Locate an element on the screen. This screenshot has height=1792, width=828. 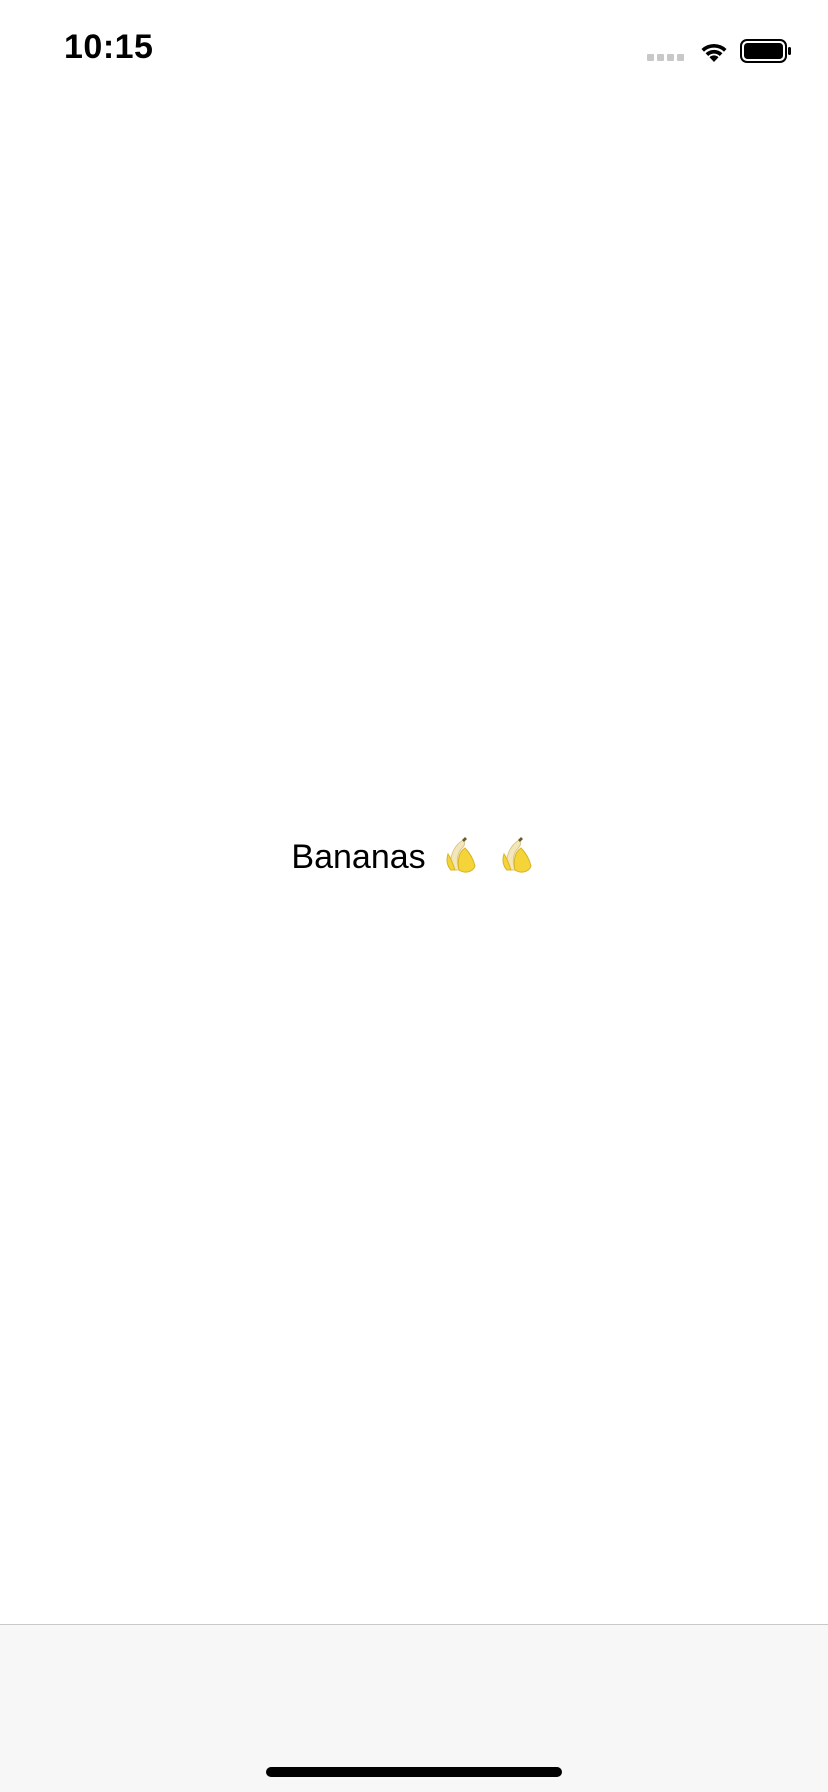
status-icons is located at coordinates (719, 51).